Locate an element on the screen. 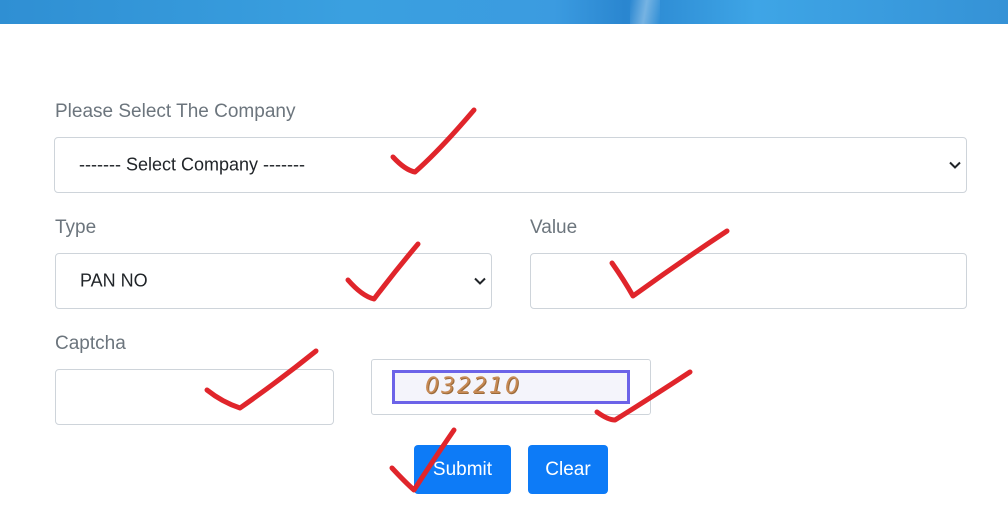 The height and width of the screenshot is (531, 1008). value-label: Value is located at coordinates (554, 227).